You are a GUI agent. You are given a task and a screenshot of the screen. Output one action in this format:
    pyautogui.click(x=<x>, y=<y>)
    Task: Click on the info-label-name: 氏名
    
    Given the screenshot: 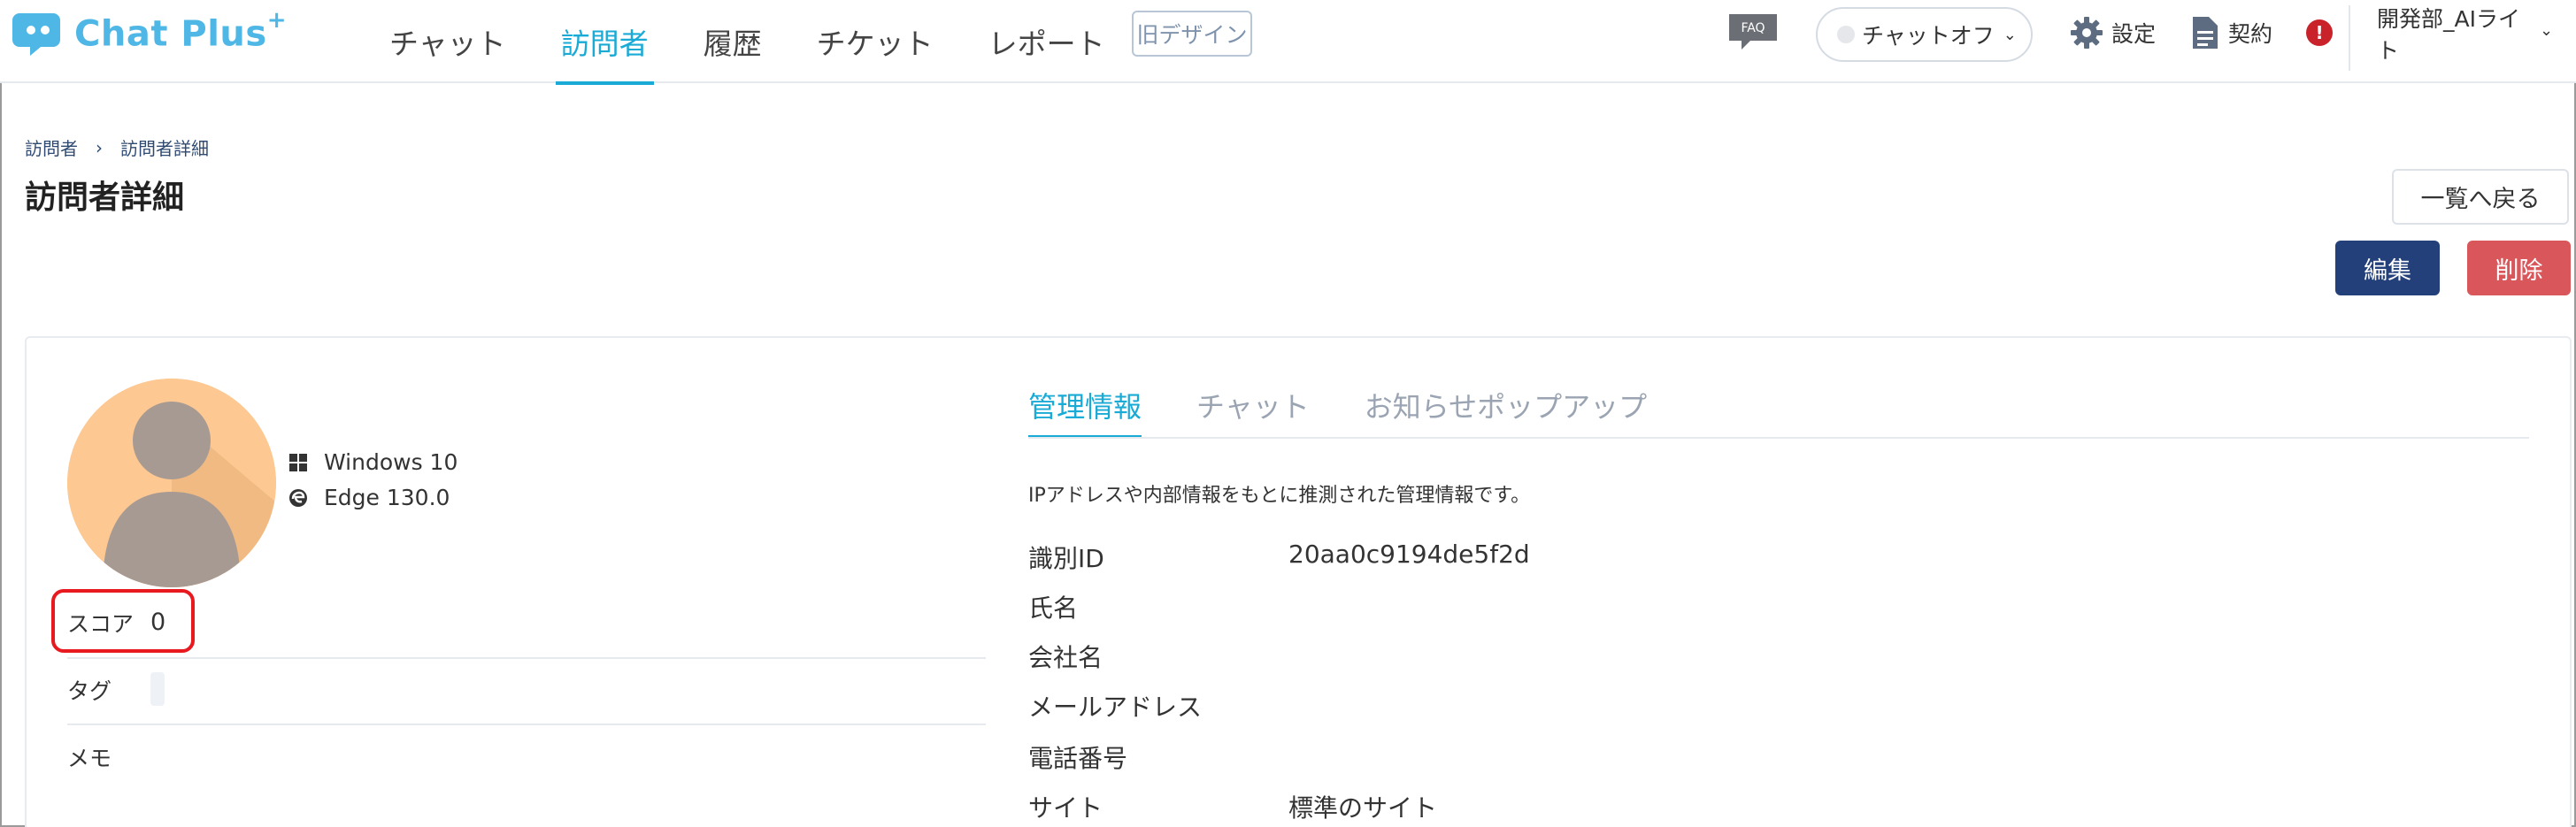 What is the action you would take?
    pyautogui.click(x=1053, y=608)
    